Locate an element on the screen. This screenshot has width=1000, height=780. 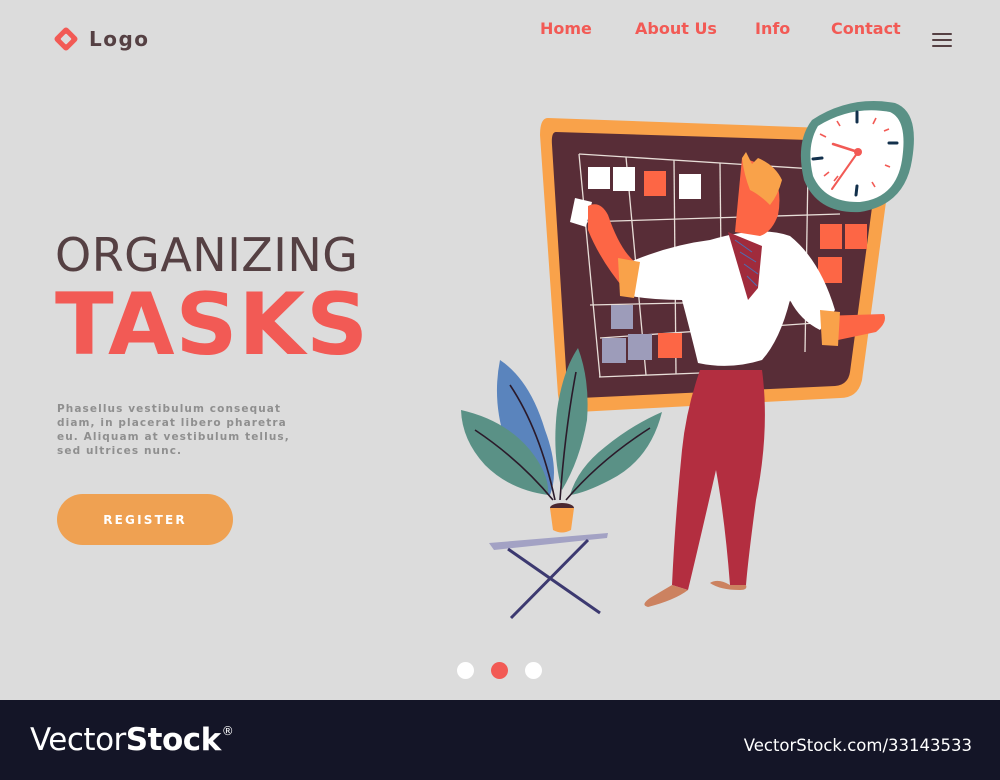
carousel-pagination is located at coordinates (508, 670).